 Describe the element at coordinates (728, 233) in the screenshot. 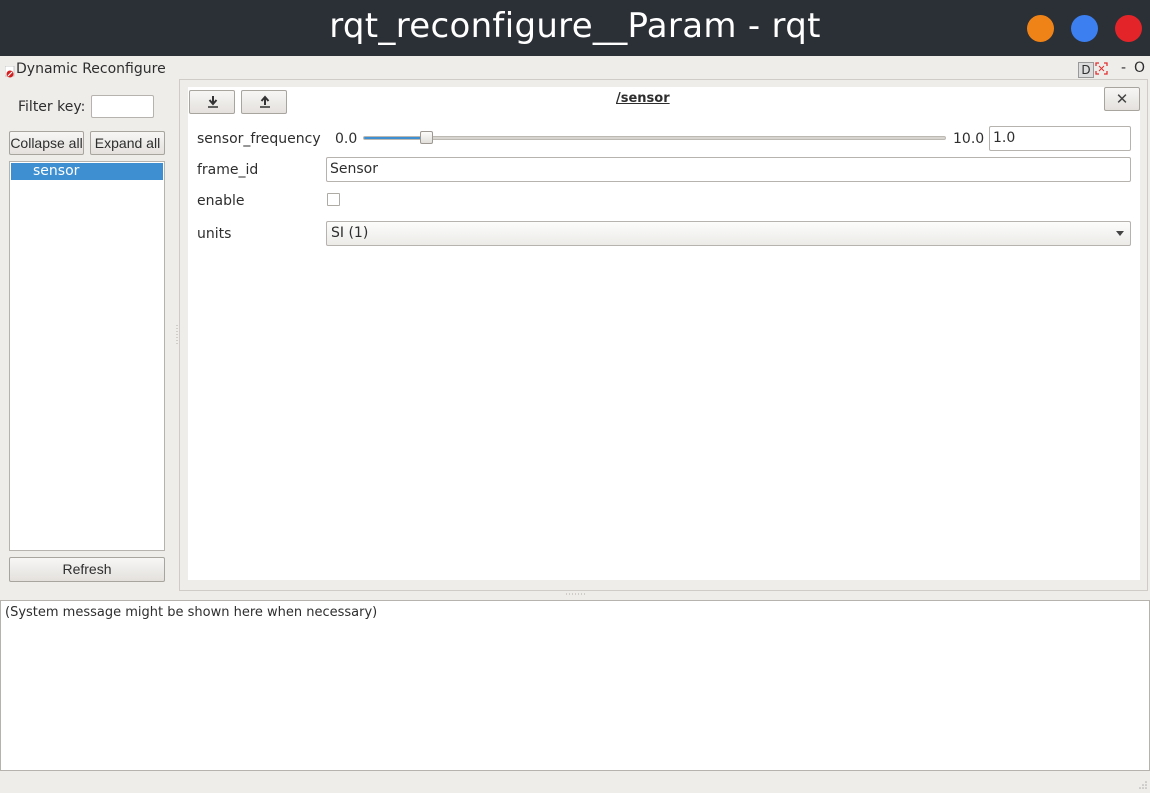

I see `units-select: SI (1)` at that location.